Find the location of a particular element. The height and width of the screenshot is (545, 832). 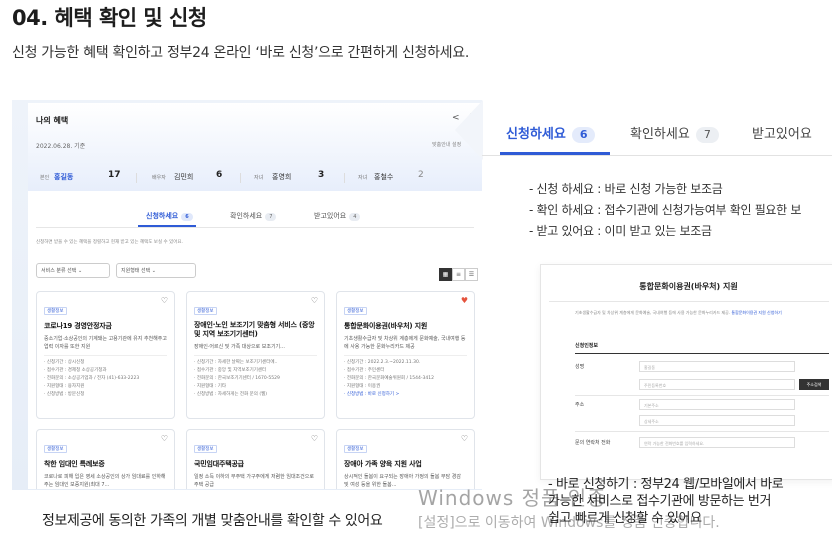

member-count: 2 is located at coordinates (421, 175).